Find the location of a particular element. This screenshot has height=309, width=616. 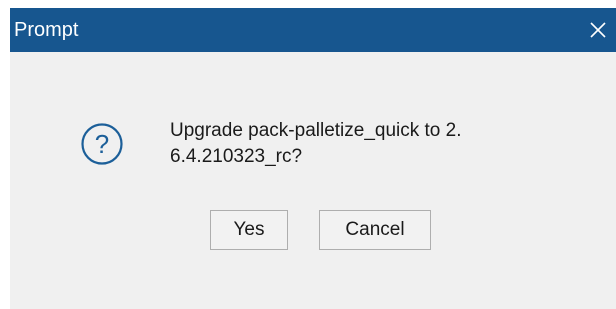

close-icon is located at coordinates (598, 30).